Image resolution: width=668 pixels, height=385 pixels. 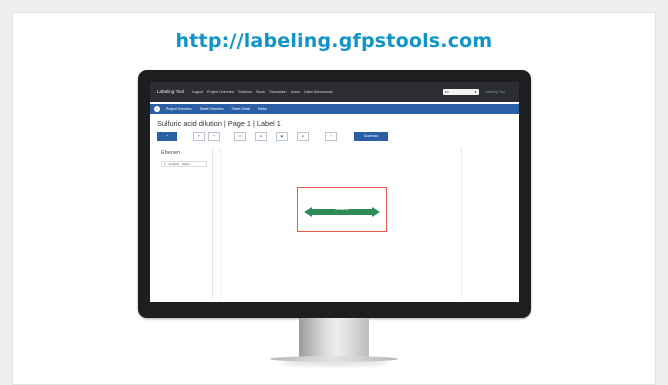 I want to click on pipe-marker-label: Water, so click(x=342, y=209).